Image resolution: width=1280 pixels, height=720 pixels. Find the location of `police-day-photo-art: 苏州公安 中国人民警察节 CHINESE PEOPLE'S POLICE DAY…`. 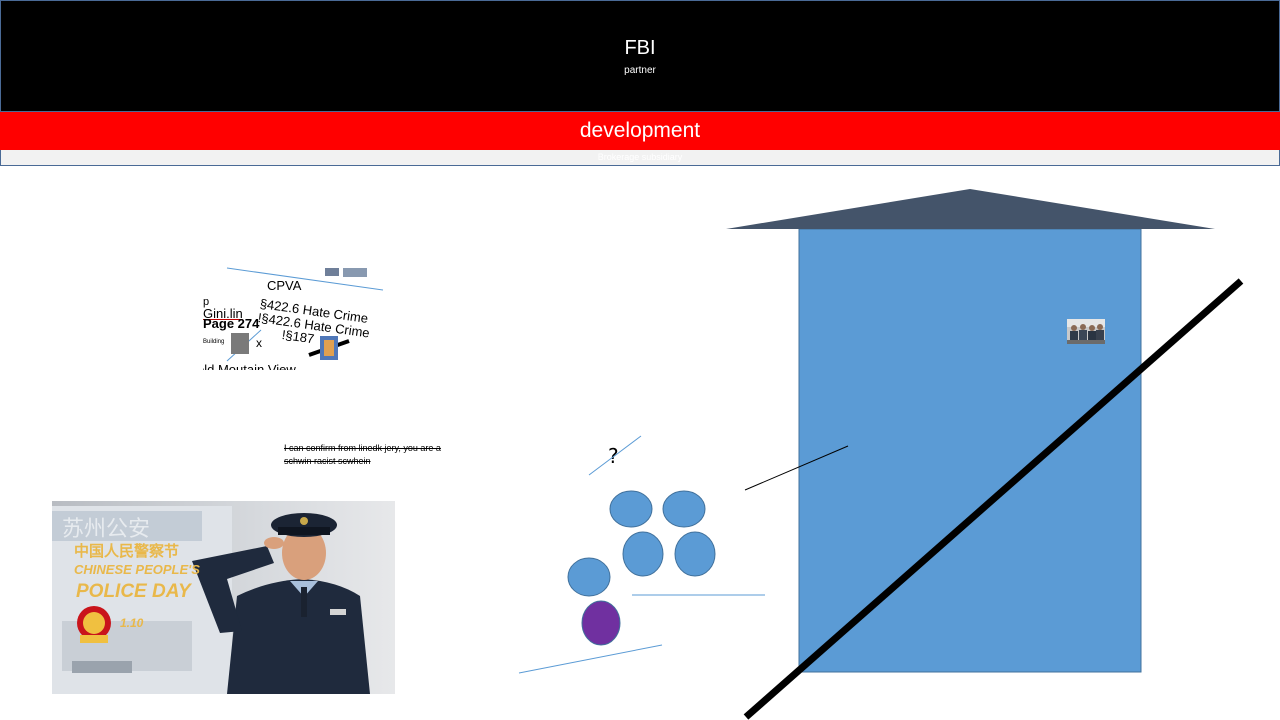

police-day-photo-art: 苏州公安 中国人民警察节 CHINESE PEOPLE'S POLICE DAY… is located at coordinates (223, 597).